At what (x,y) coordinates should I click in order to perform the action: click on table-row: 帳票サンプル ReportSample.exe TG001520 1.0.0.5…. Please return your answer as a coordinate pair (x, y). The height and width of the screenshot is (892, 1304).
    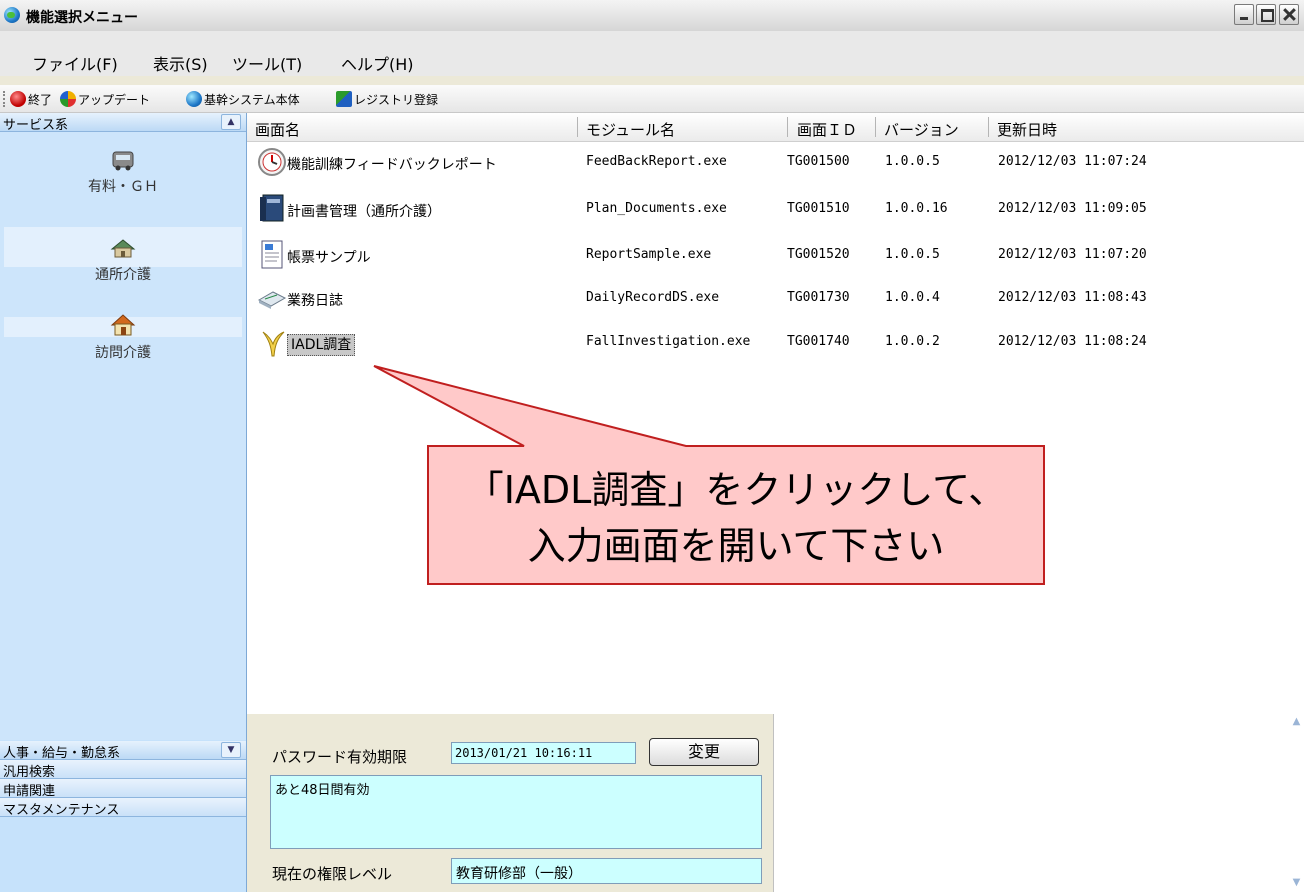
    Looking at the image, I should click on (775, 255).